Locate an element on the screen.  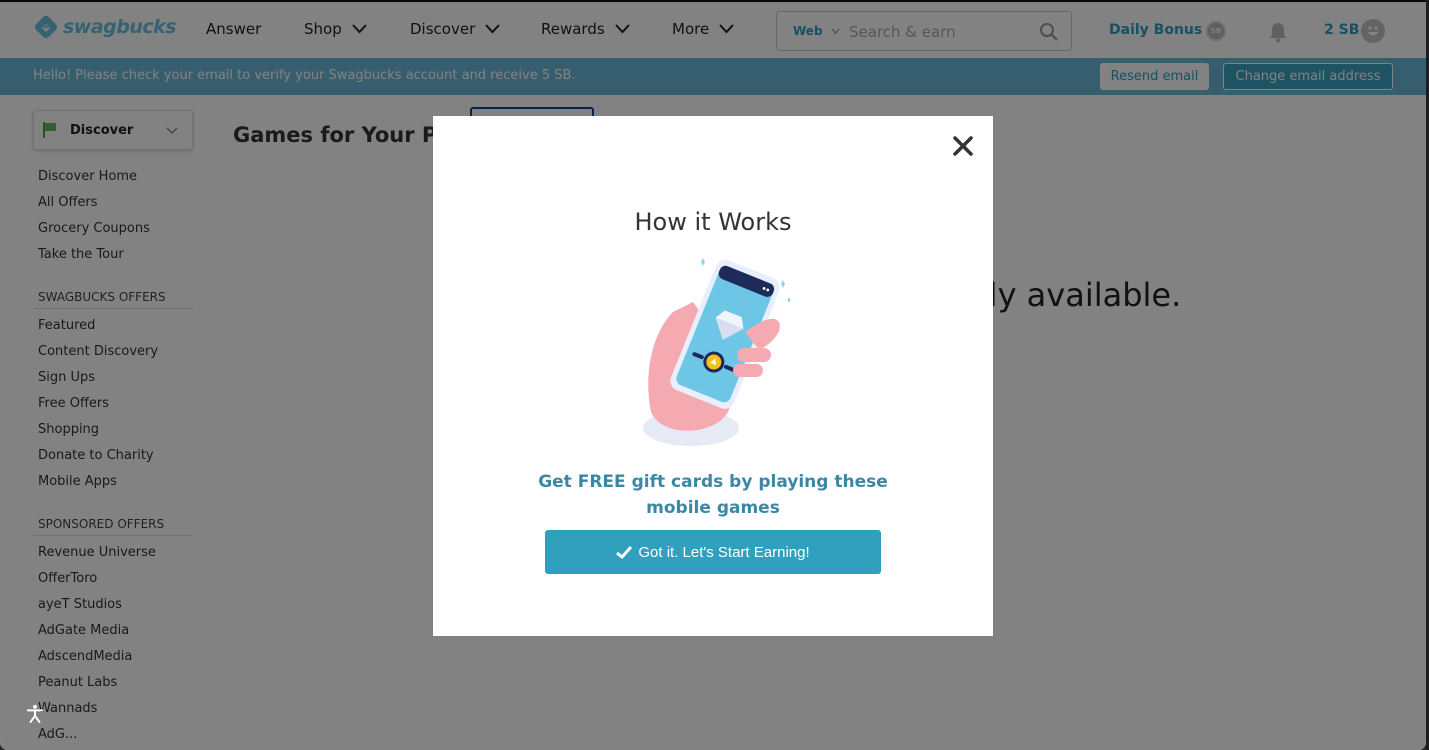
close-icon is located at coordinates (963, 146).